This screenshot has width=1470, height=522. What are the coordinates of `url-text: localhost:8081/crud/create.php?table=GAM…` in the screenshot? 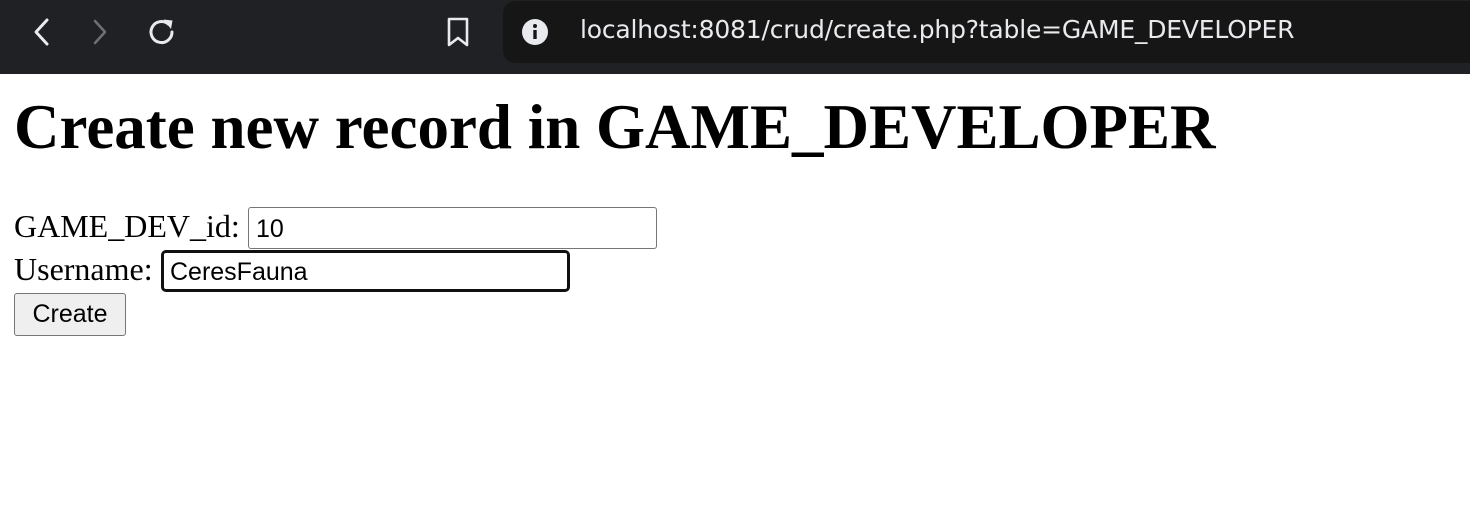 It's located at (937, 29).